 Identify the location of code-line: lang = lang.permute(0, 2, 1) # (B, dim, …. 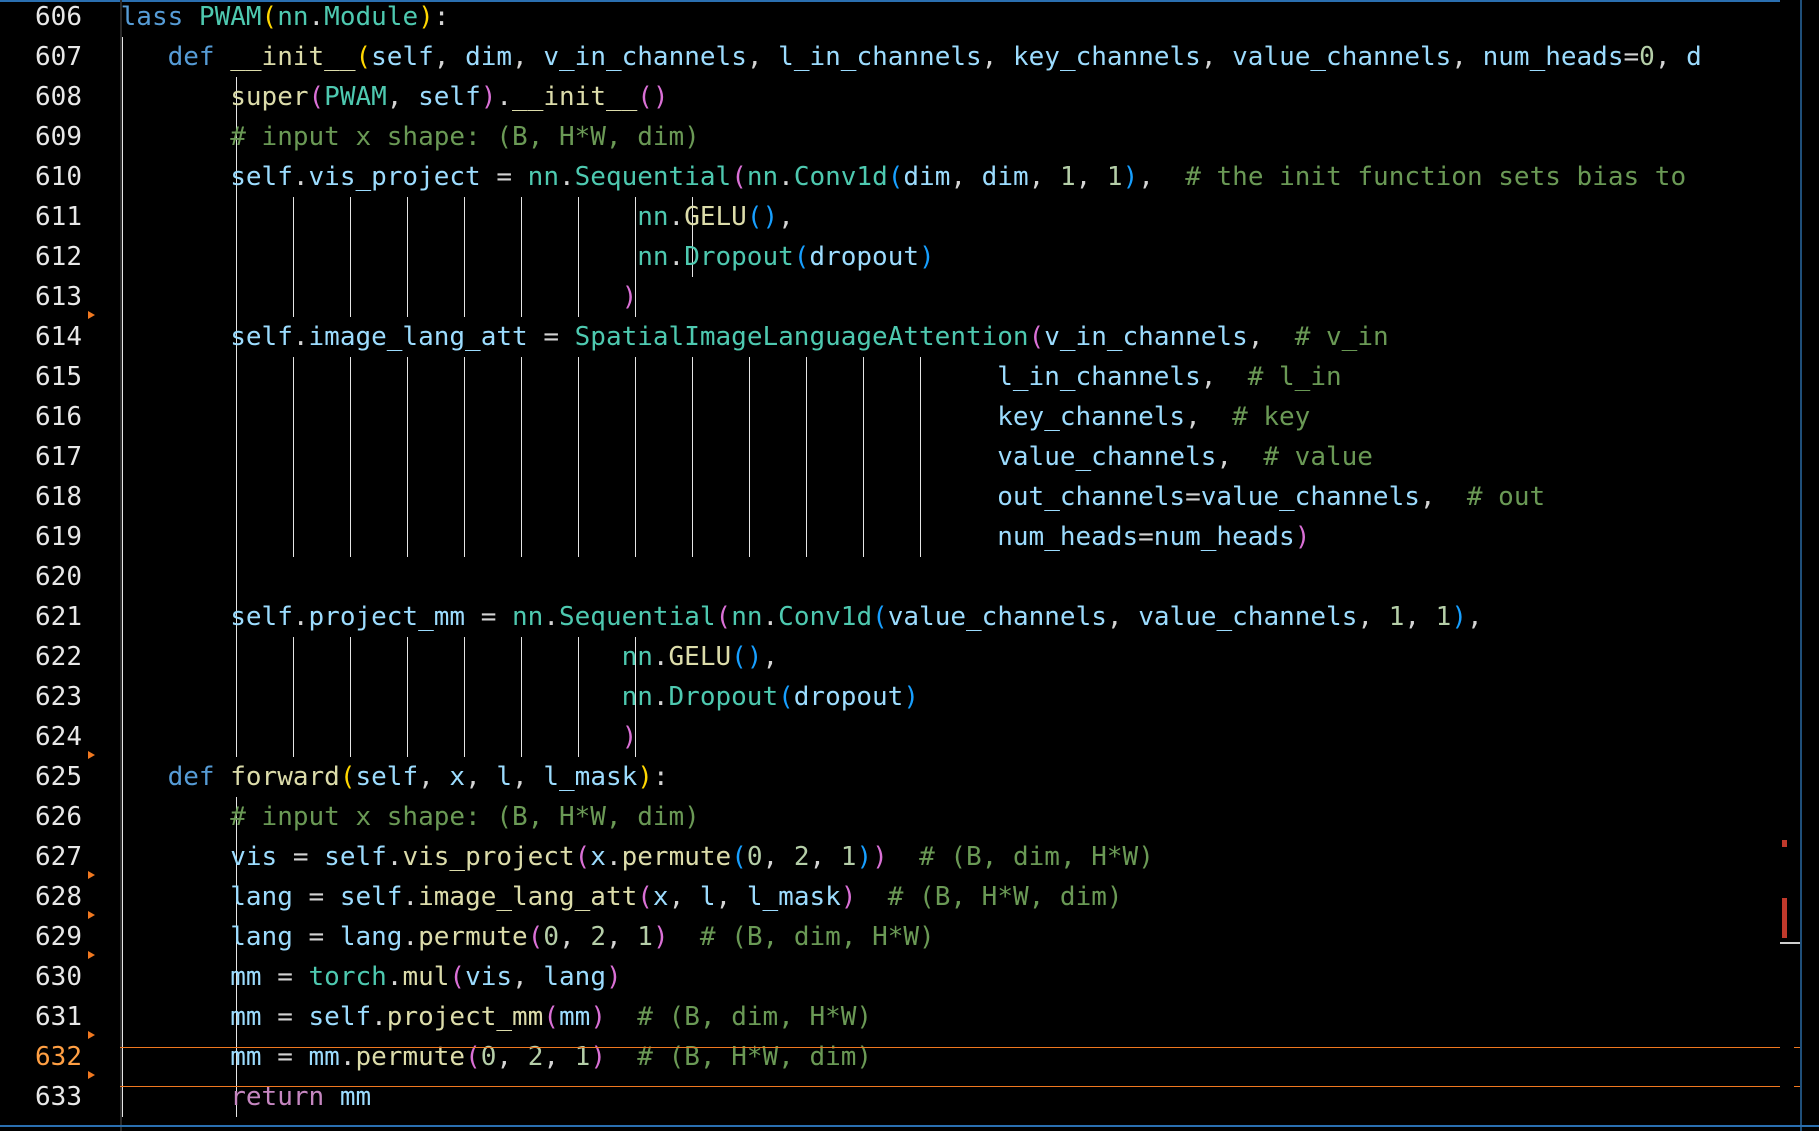
(528, 937).